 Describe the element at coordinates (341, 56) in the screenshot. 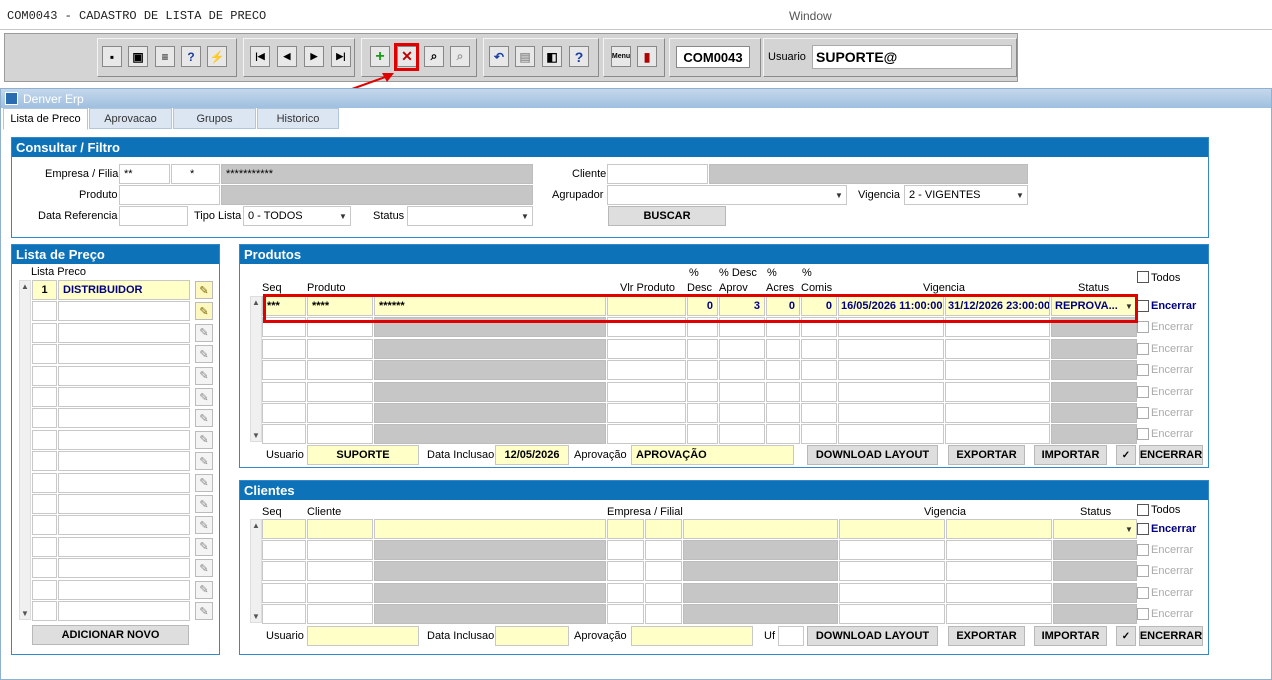

I see `last-record-icon: ▶|` at that location.